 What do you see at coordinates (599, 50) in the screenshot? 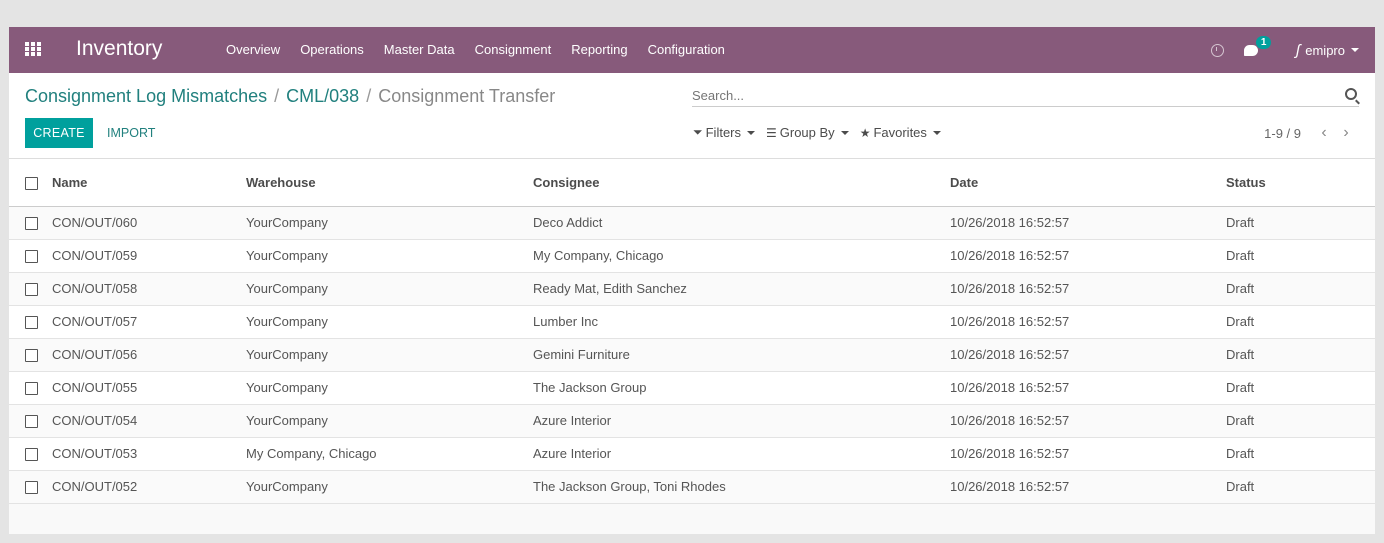
I see `menu-item-reporting: Reporting` at bounding box center [599, 50].